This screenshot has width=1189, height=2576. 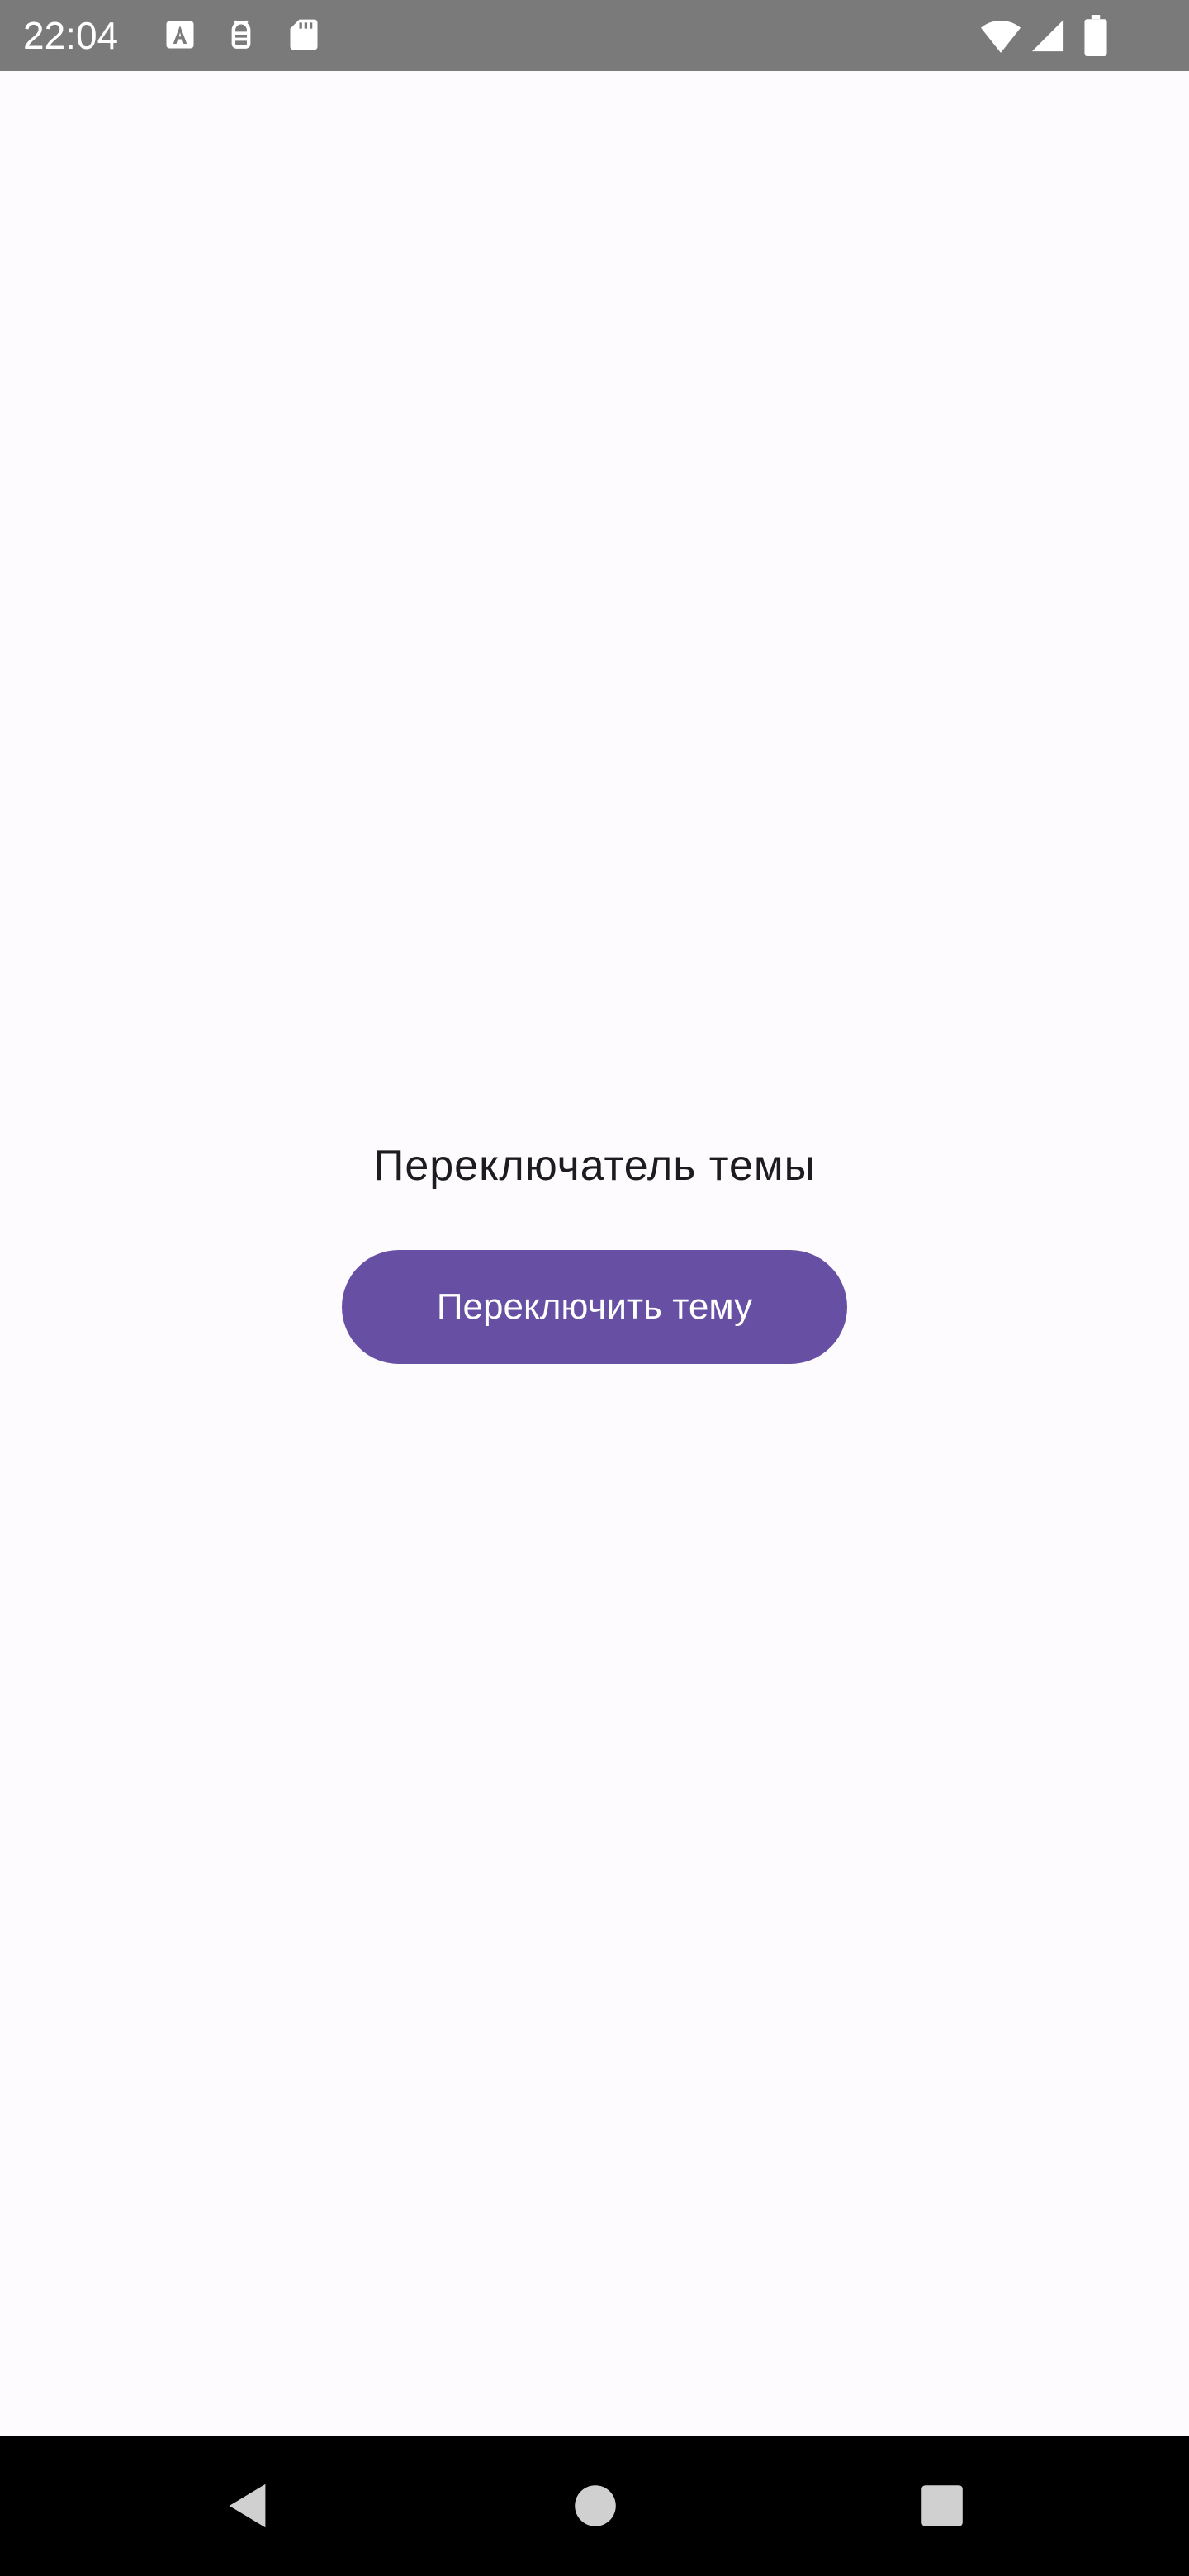 What do you see at coordinates (1000, 35) in the screenshot?
I see `wifi-icon` at bounding box center [1000, 35].